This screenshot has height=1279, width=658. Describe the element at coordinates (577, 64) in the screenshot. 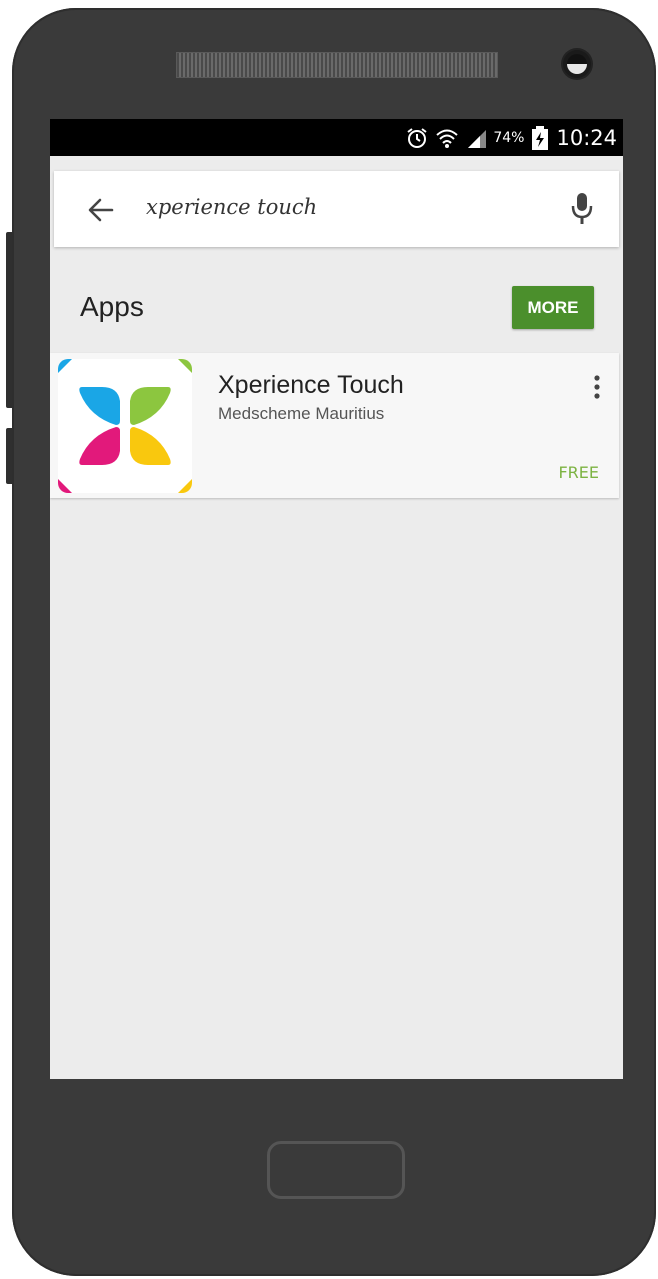

I see `front-camera` at that location.